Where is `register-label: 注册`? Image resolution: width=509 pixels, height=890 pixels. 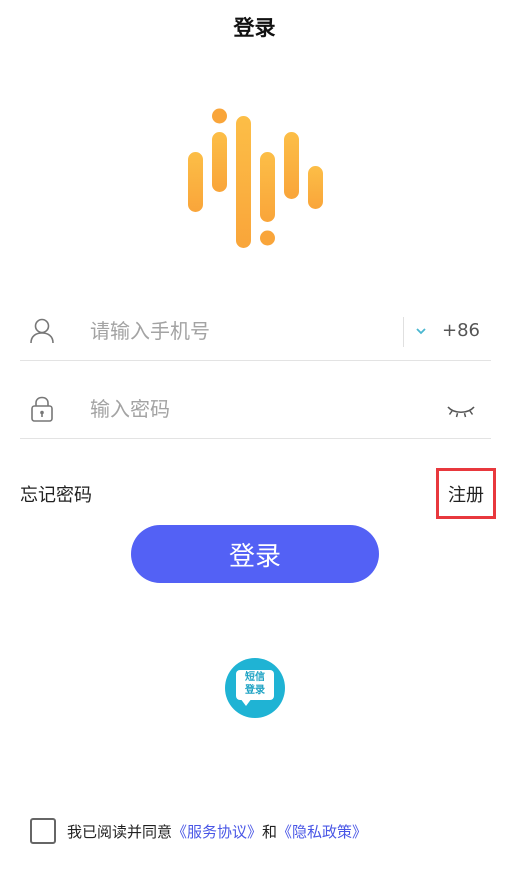 register-label: 注册 is located at coordinates (466, 495).